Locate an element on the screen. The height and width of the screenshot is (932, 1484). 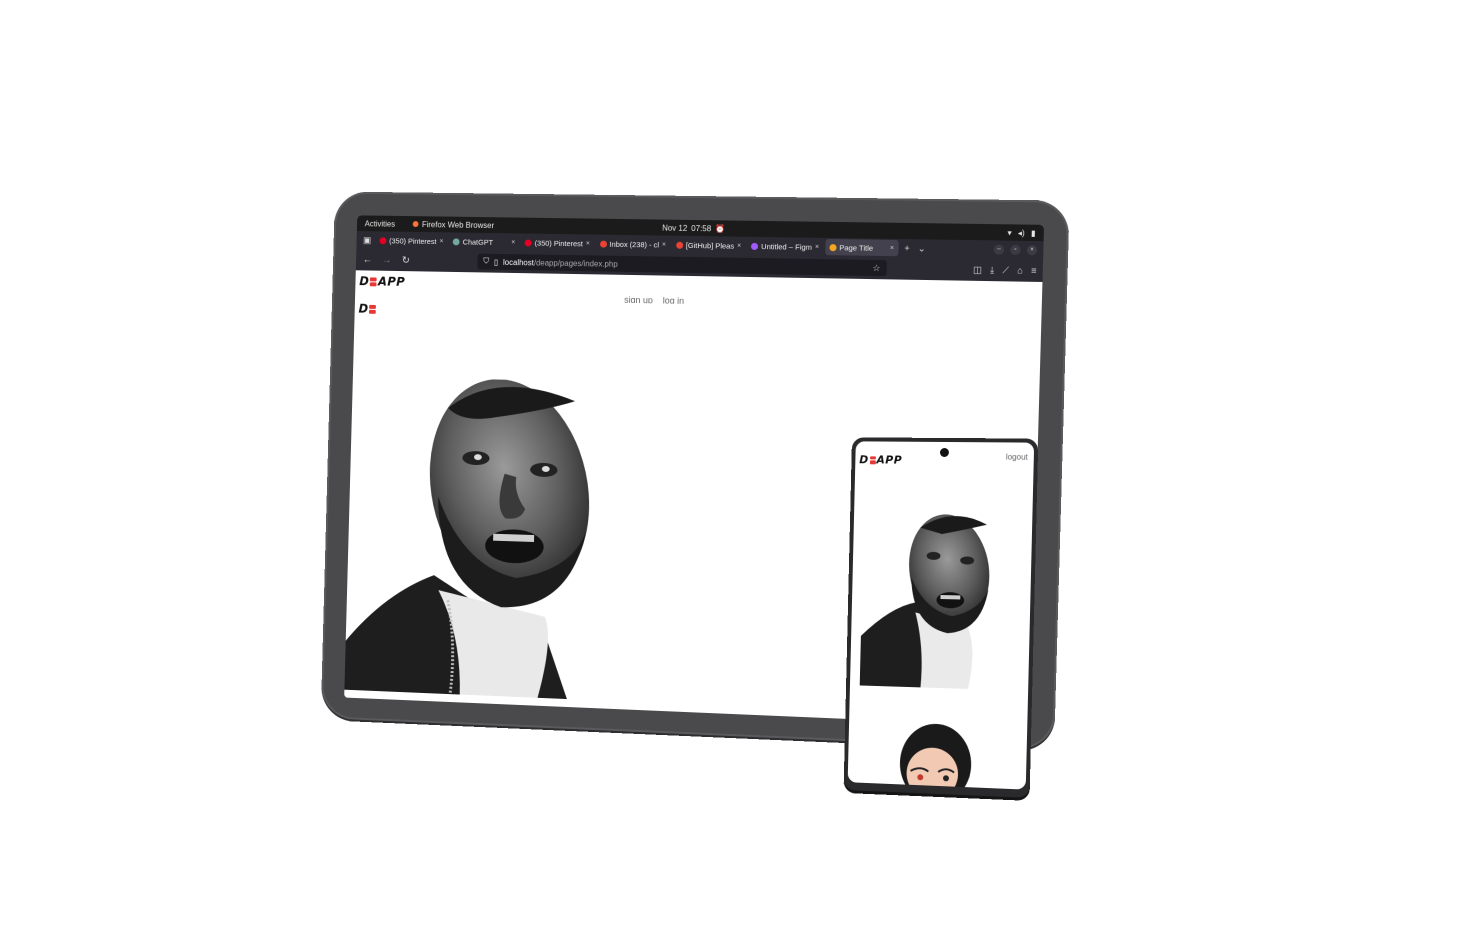
download-icon: ⤓ is located at coordinates (992, 269).